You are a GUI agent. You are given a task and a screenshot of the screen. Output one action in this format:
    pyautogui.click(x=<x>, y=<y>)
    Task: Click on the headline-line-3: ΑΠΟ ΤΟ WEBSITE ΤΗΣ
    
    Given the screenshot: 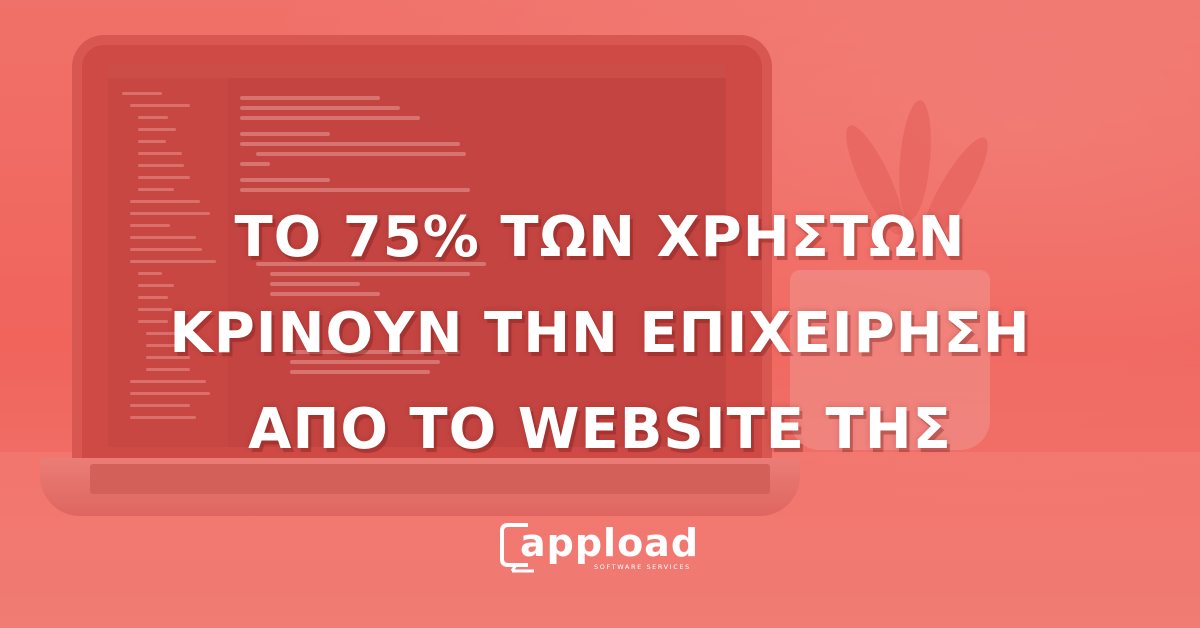 What is the action you would take?
    pyautogui.click(x=600, y=429)
    